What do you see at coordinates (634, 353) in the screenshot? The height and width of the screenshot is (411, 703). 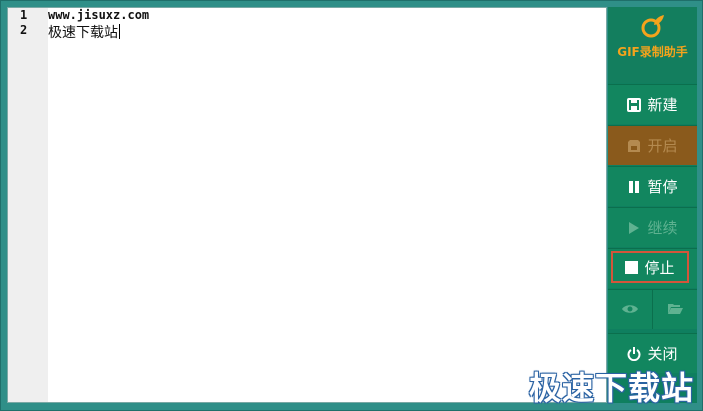 I see `power-icon` at bounding box center [634, 353].